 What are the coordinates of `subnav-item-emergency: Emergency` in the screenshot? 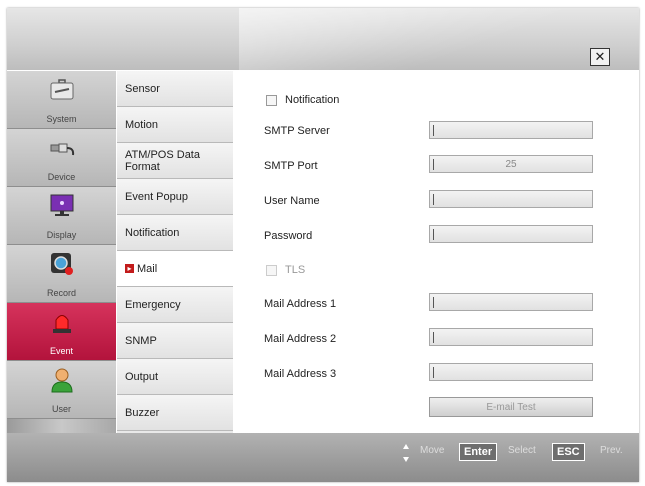 It's located at (175, 305).